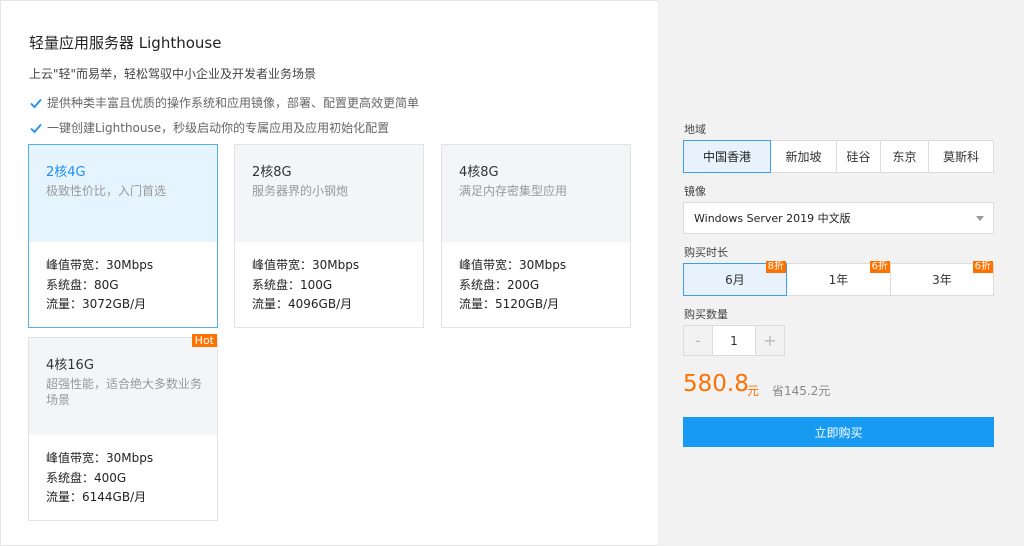 The height and width of the screenshot is (546, 1024). Describe the element at coordinates (302, 304) in the screenshot. I see `plan-traffic: 流量：4096GB/月` at that location.